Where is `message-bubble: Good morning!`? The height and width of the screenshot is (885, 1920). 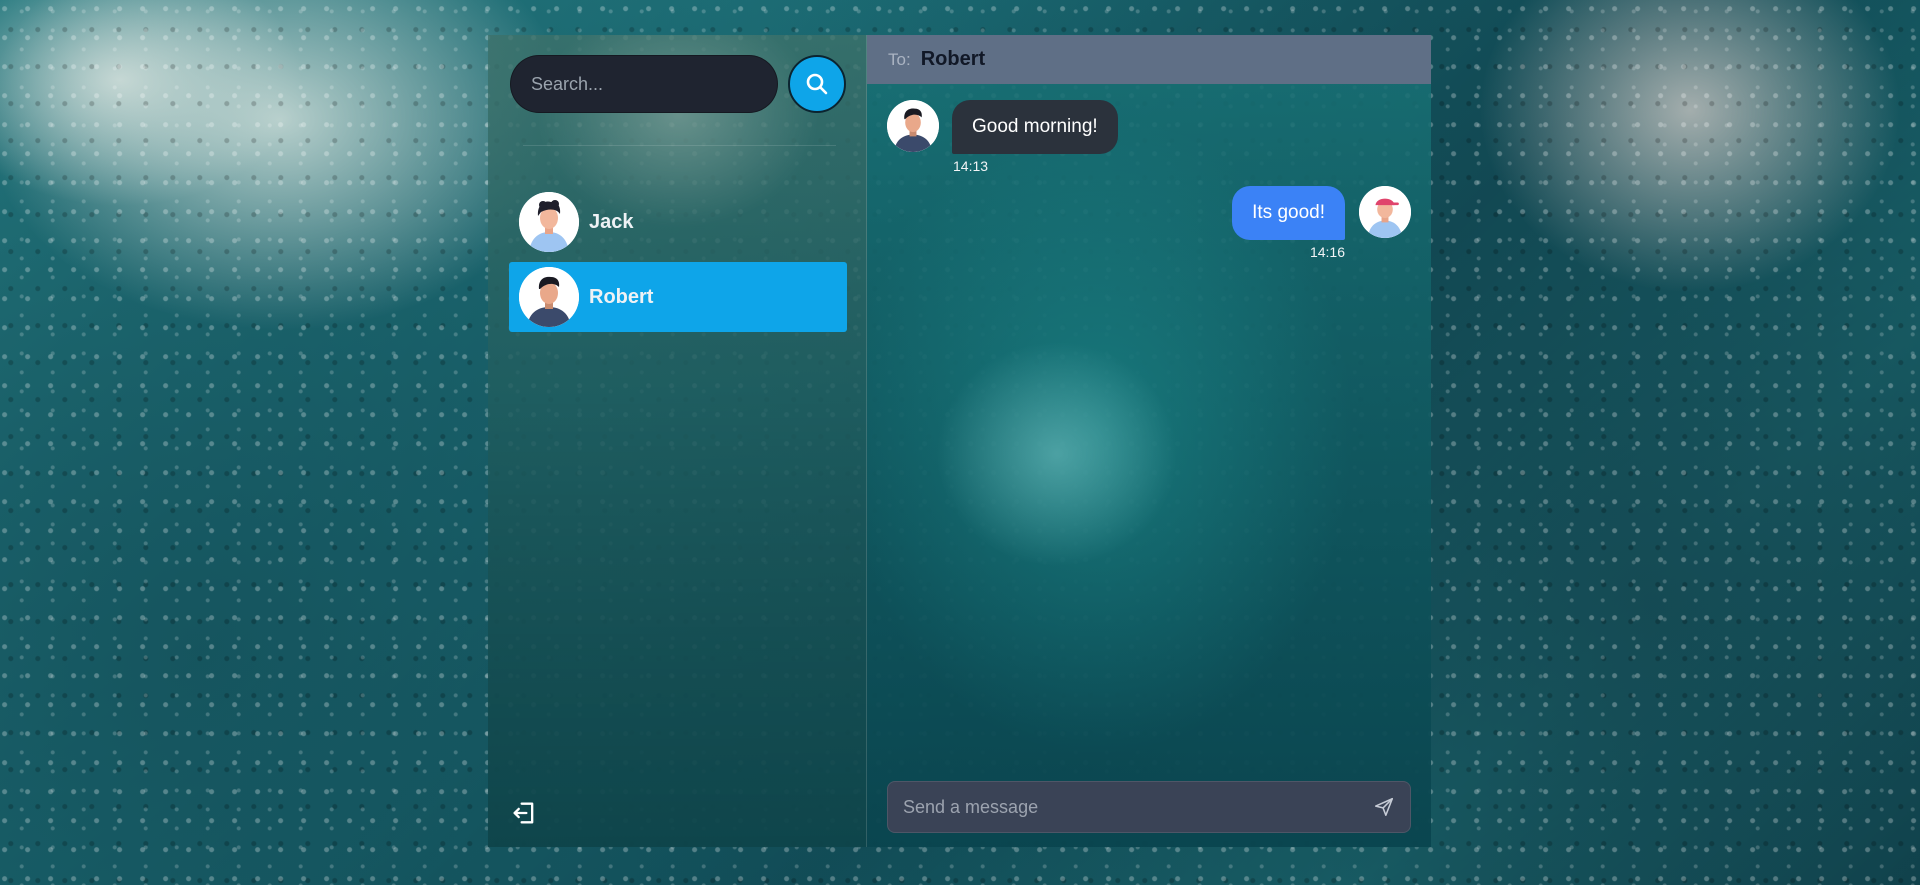
message-bubble: Good morning! is located at coordinates (1035, 127).